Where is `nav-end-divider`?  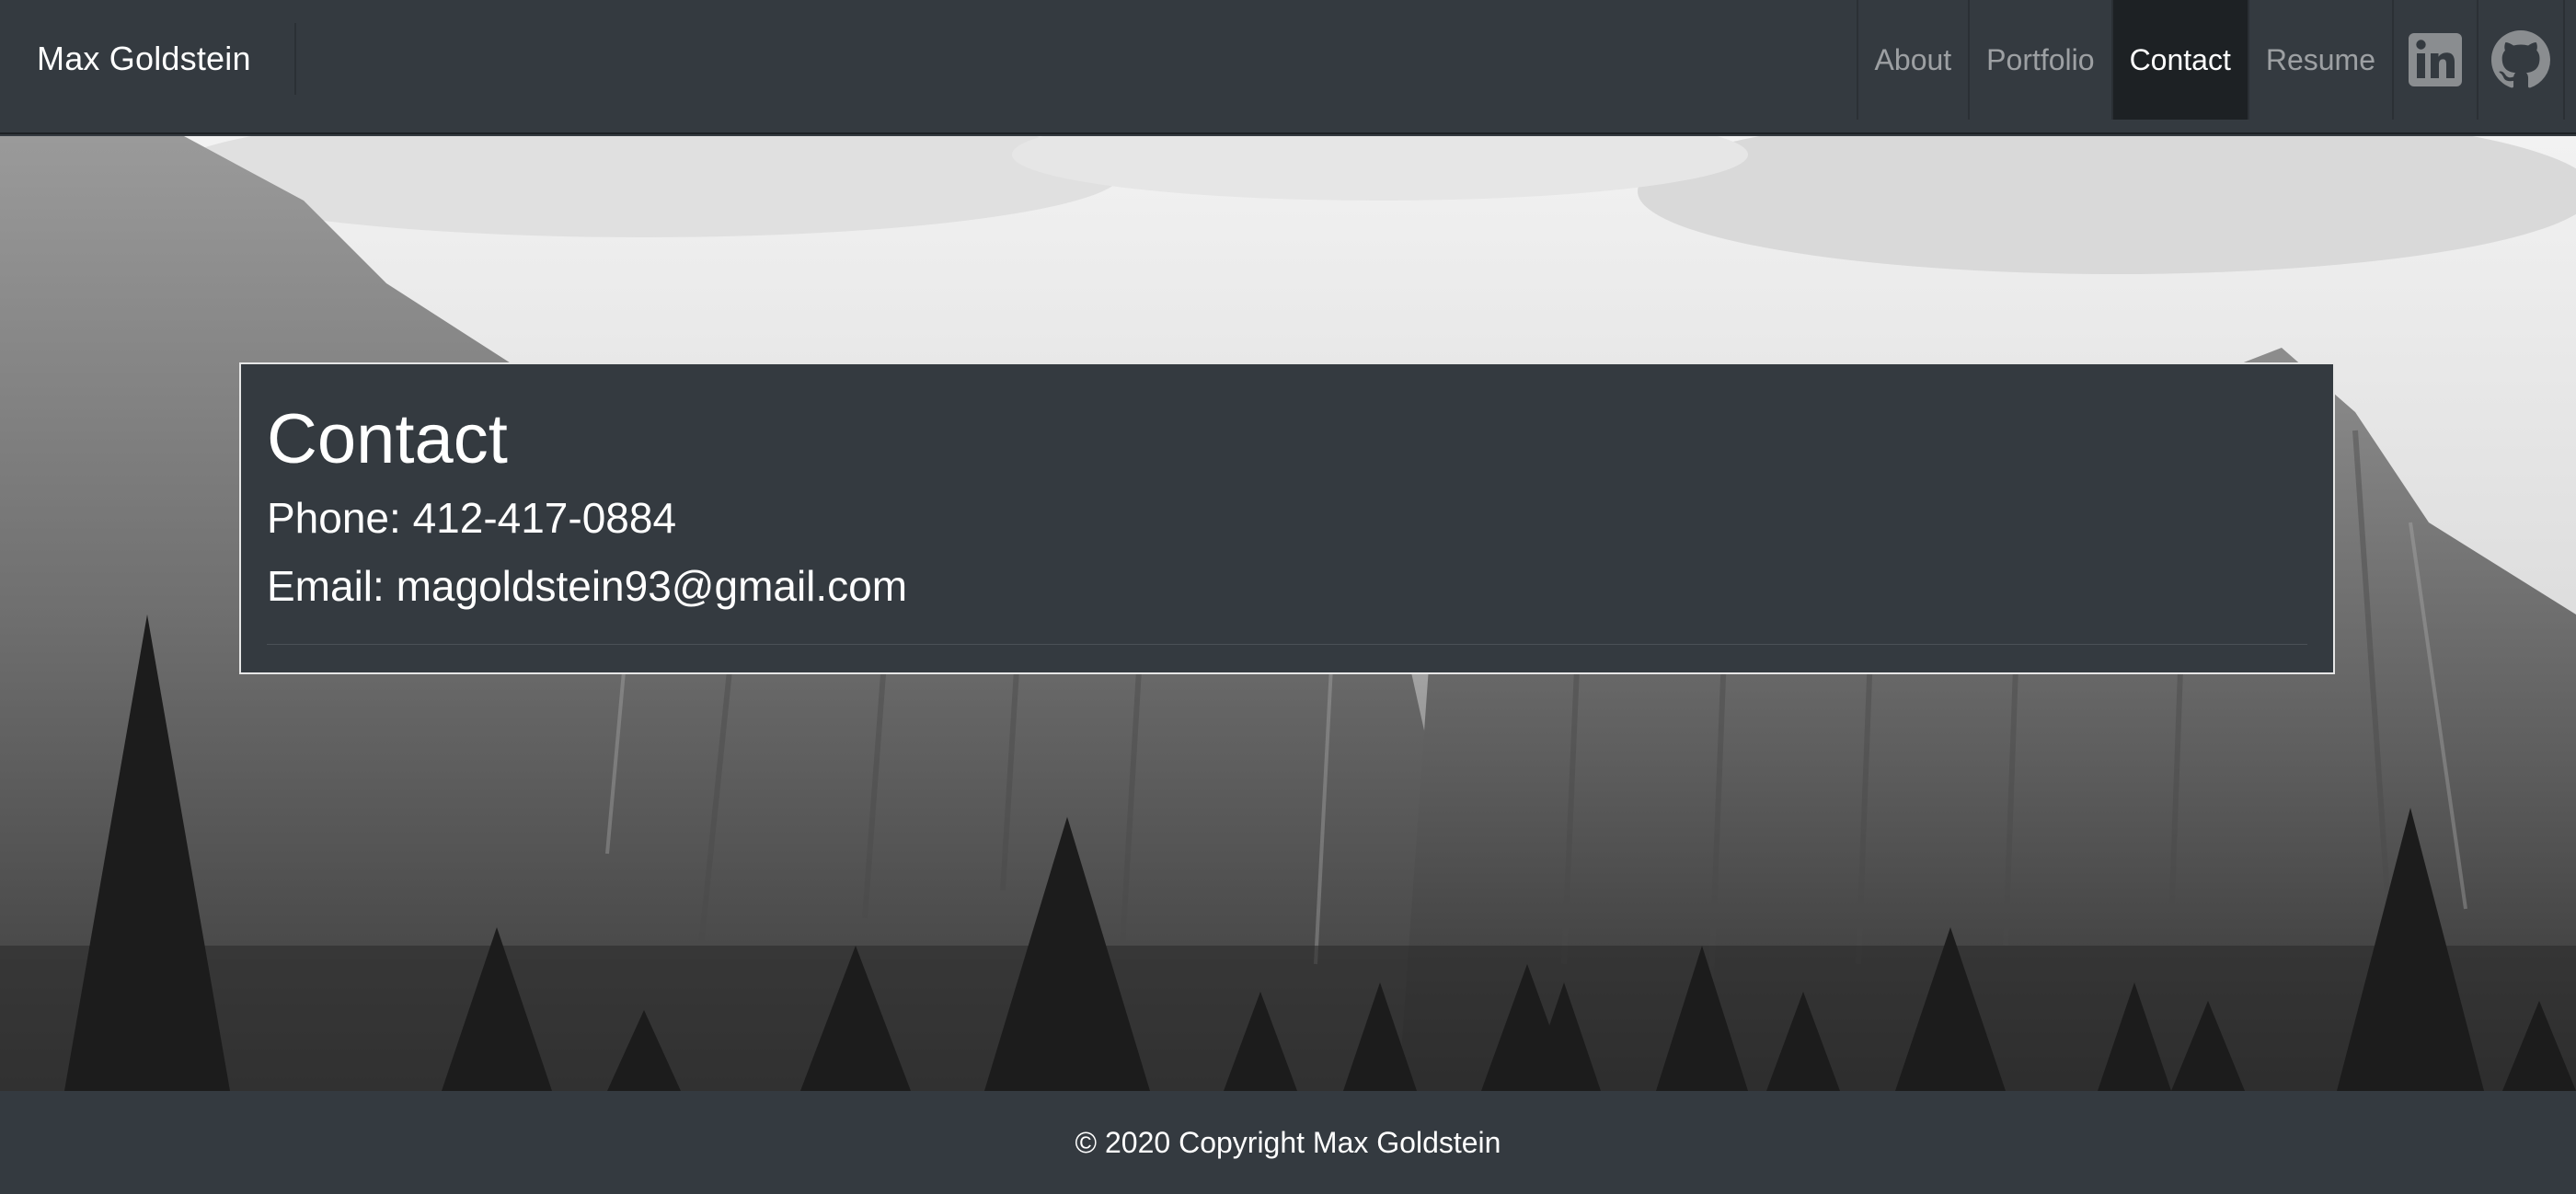 nav-end-divider is located at coordinates (2569, 60).